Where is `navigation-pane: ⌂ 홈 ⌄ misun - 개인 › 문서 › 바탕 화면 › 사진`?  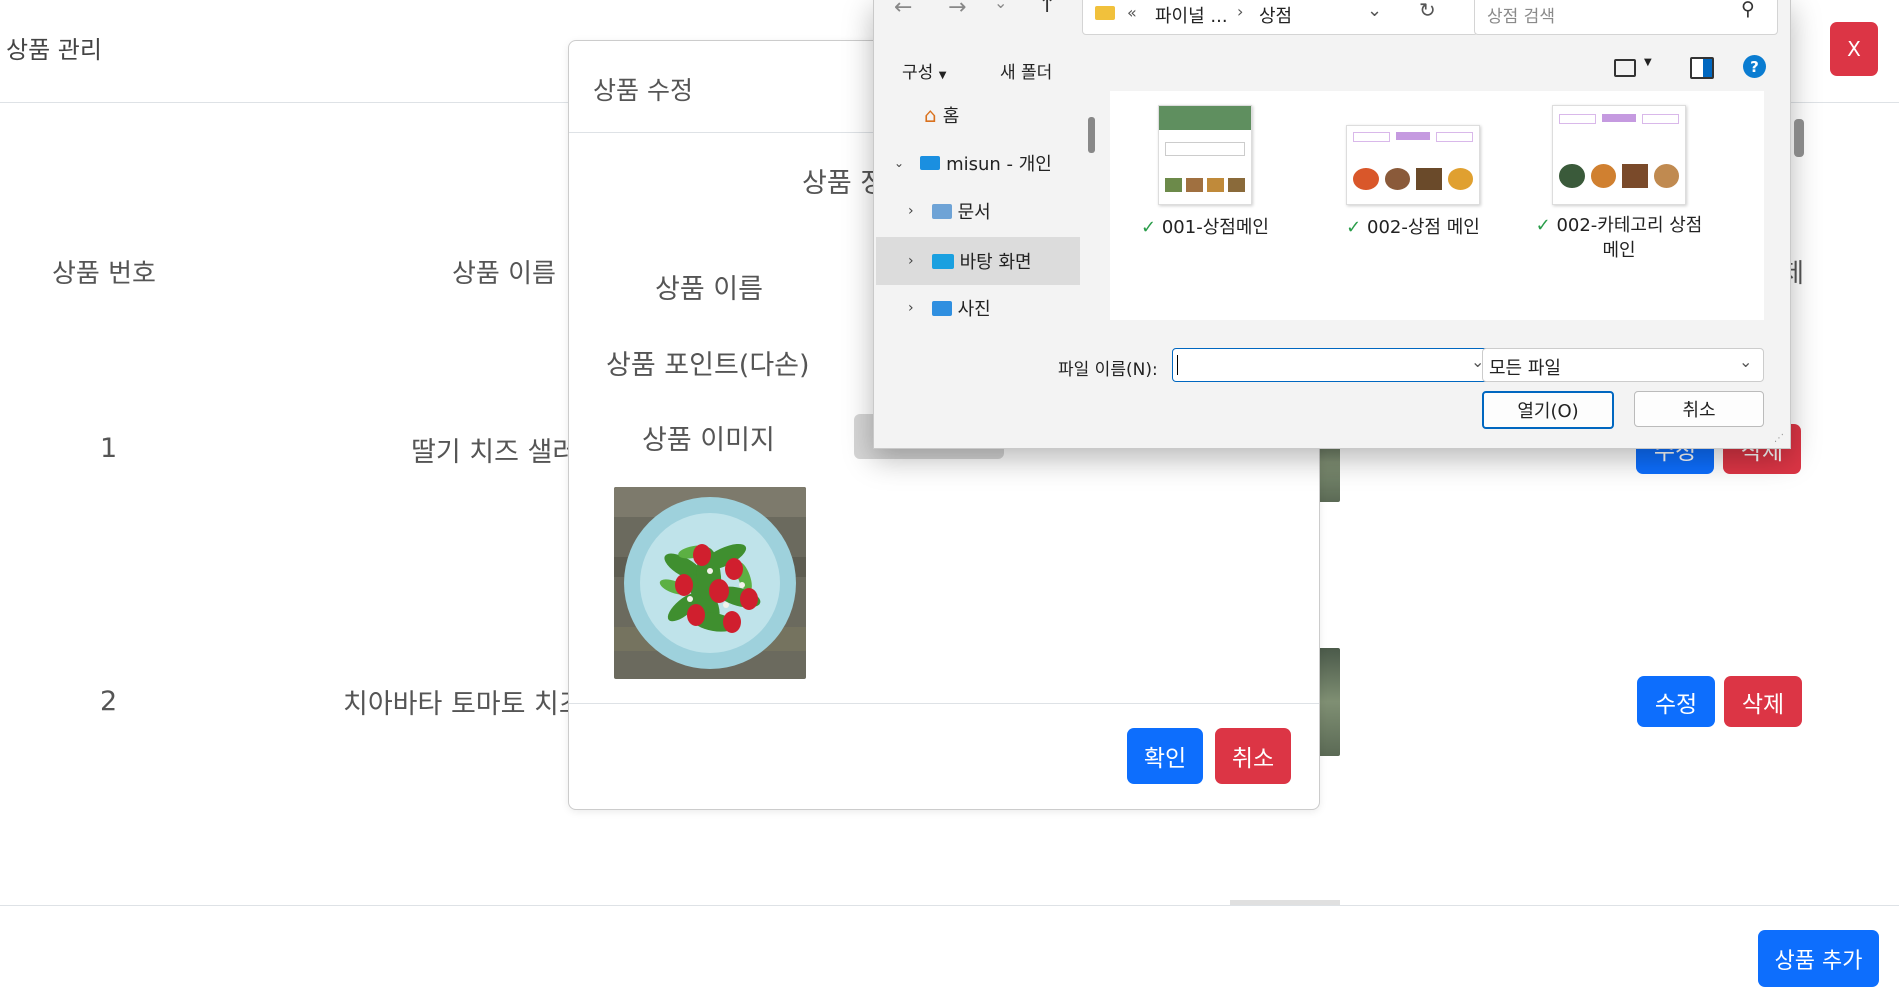
navigation-pane: ⌂ 홈 ⌄ misun - 개인 › 문서 › 바탕 화면 › 사진 is located at coordinates (984, 205).